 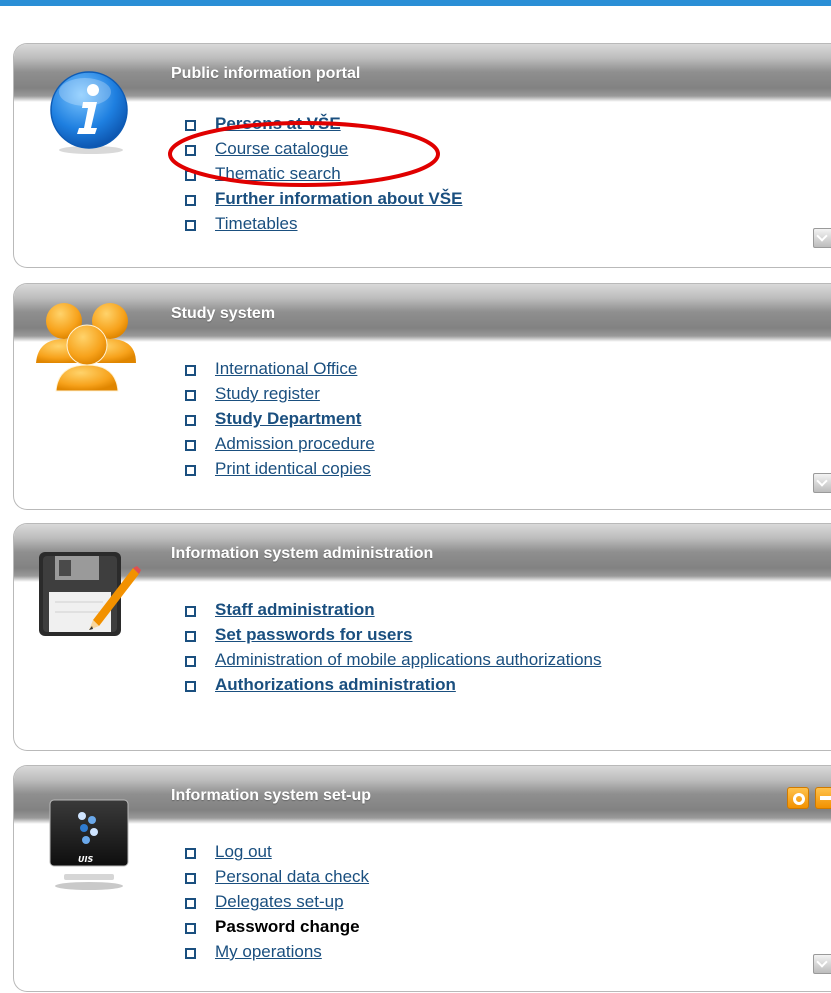 What do you see at coordinates (295, 609) in the screenshot?
I see `link-staff-administration: Staff administration` at bounding box center [295, 609].